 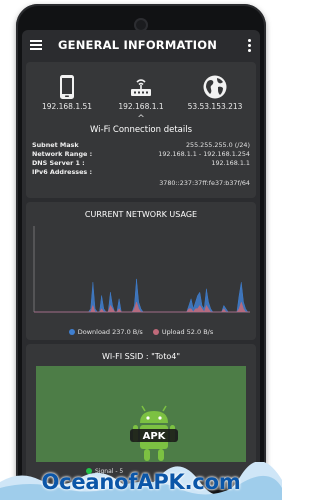 What do you see at coordinates (67, 87) in the screenshot?
I see `phone-icon` at bounding box center [67, 87].